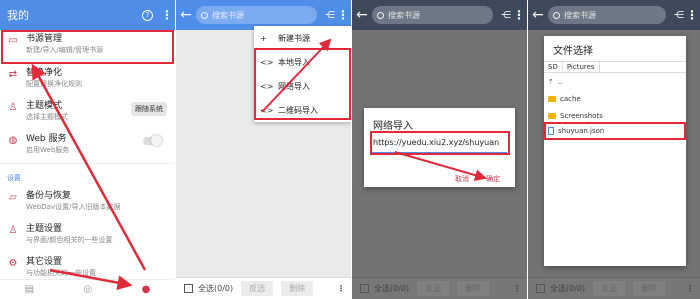 This screenshot has width=700, height=299. What do you see at coordinates (149, 109) in the screenshot?
I see `theme-mode-badge: 跟随系统` at bounding box center [149, 109].